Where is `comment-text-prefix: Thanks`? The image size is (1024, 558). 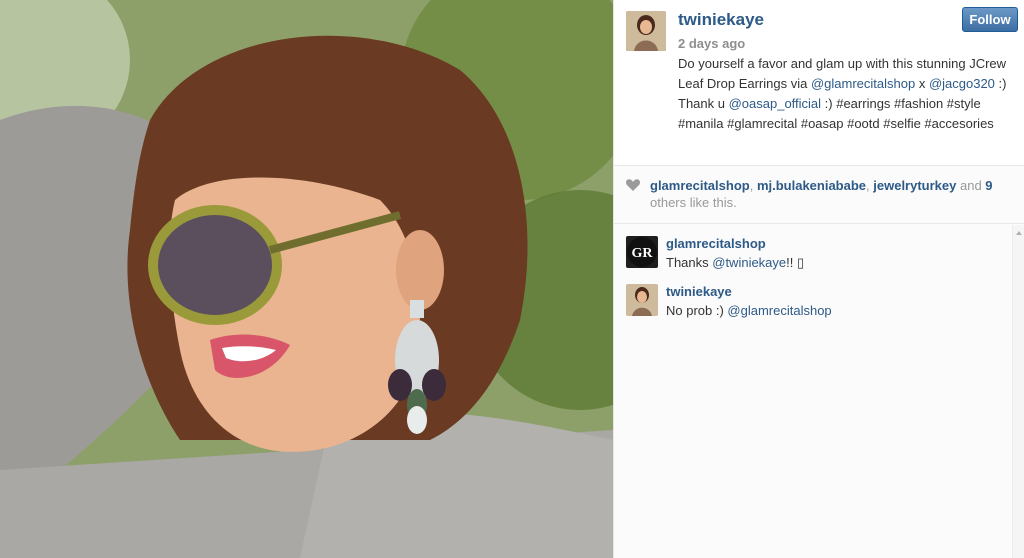
comment-text-prefix: Thanks is located at coordinates (689, 262).